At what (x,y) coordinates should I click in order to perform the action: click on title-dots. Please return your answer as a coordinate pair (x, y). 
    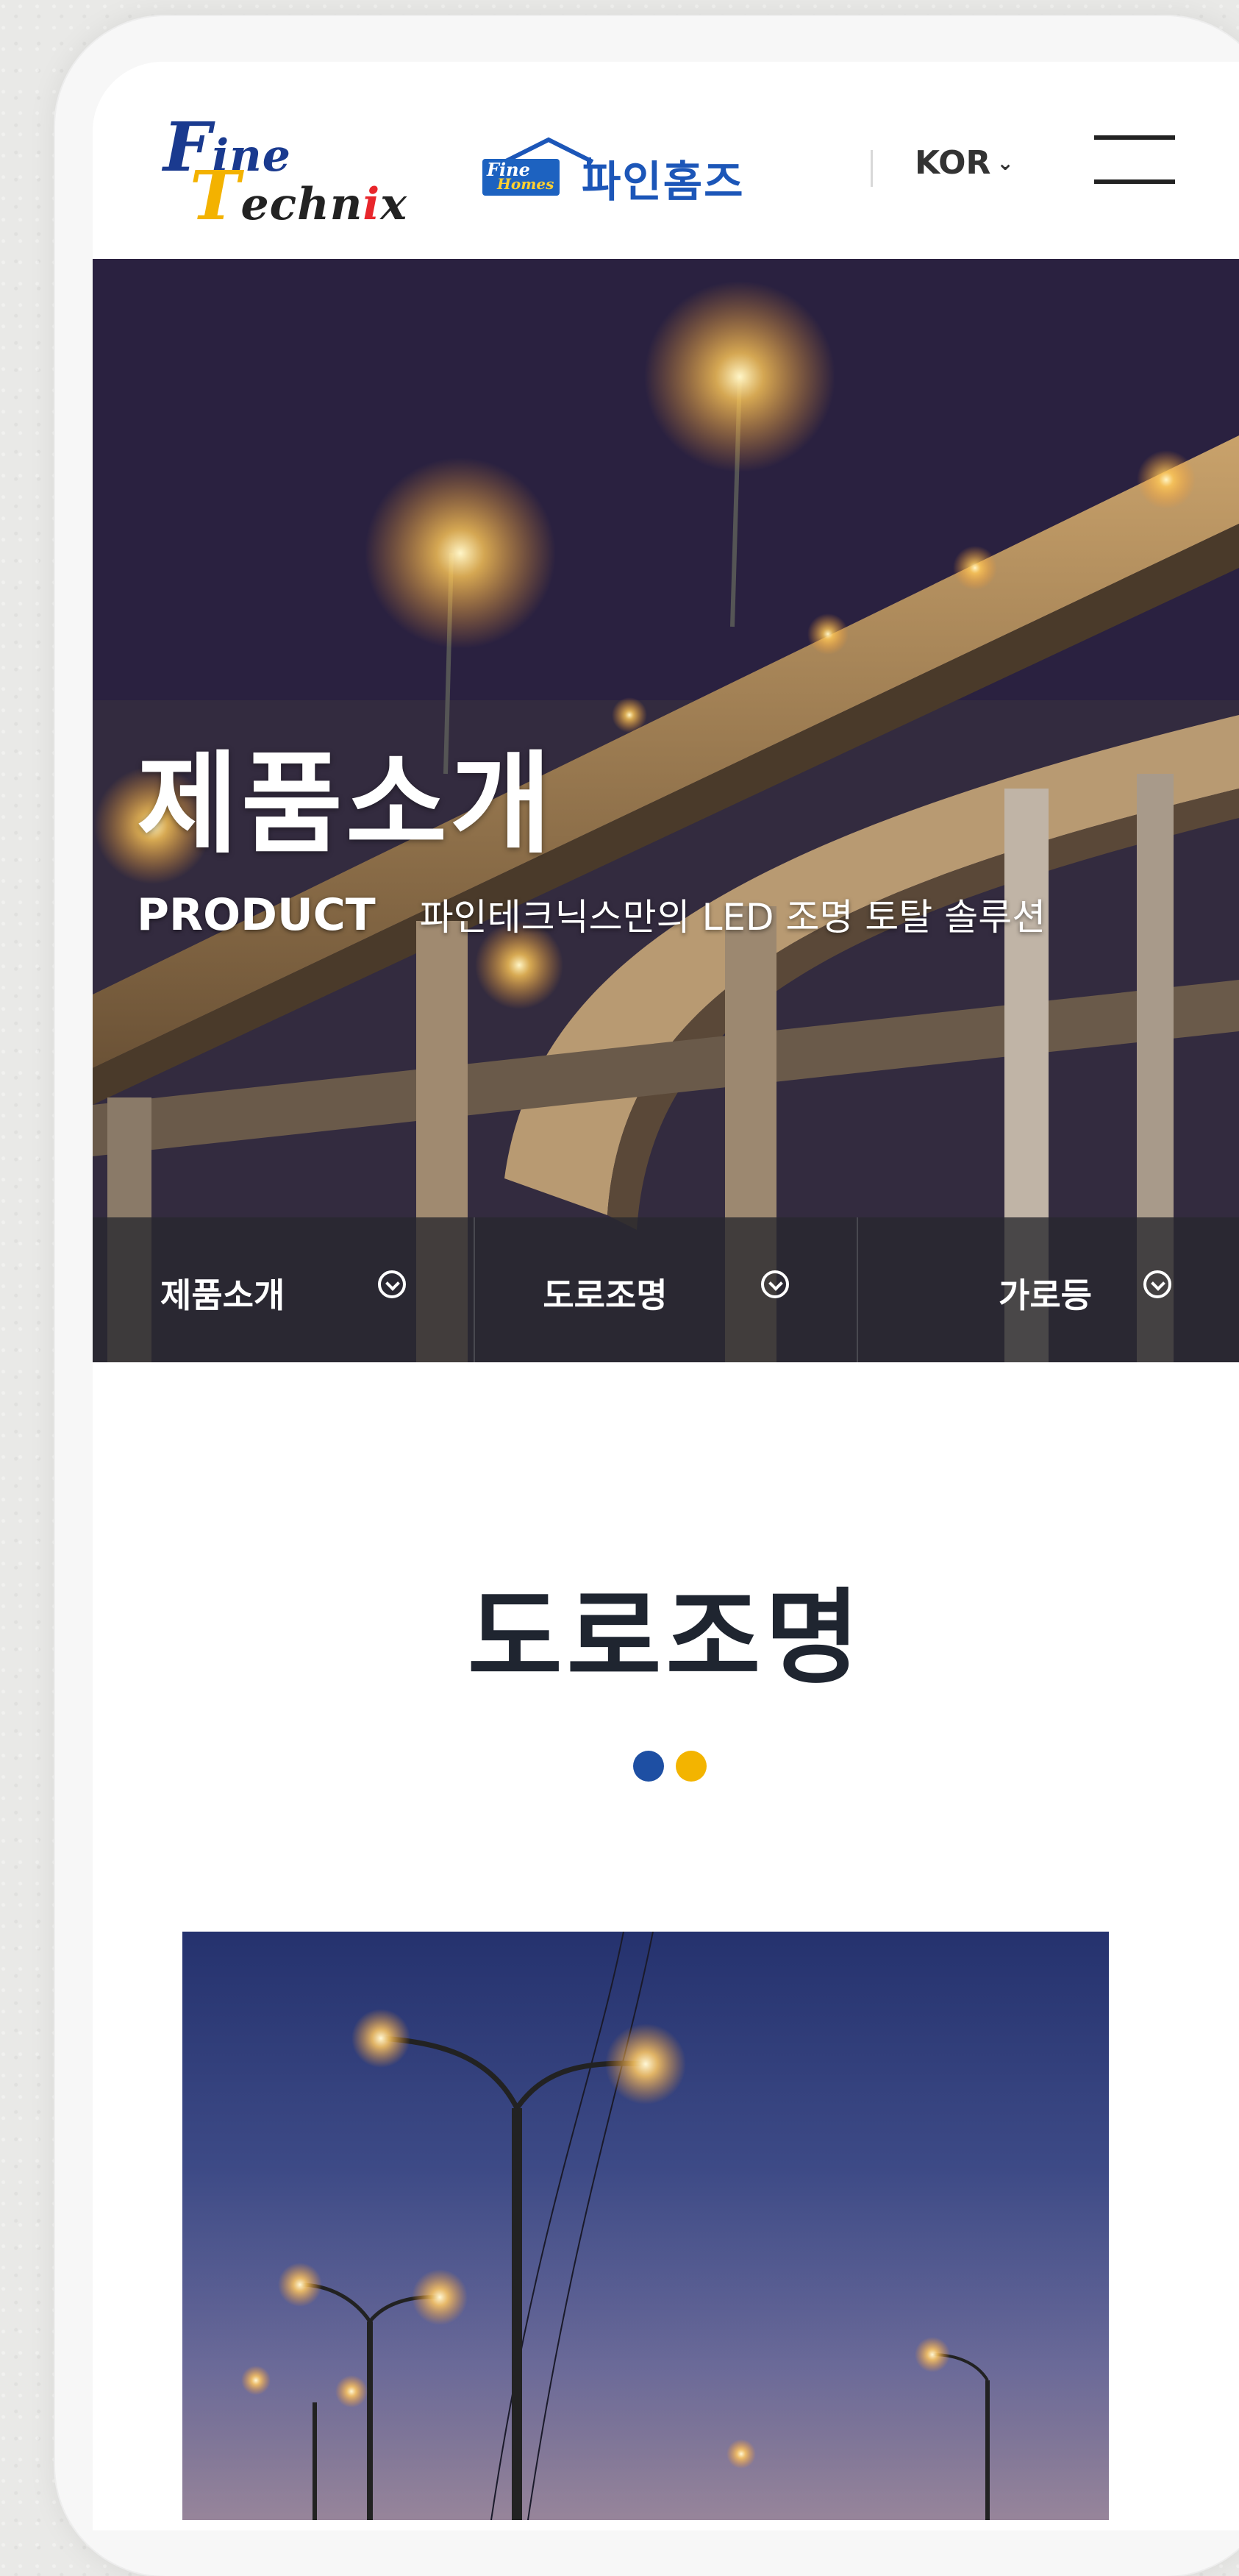
    Looking at the image, I should click on (670, 1766).